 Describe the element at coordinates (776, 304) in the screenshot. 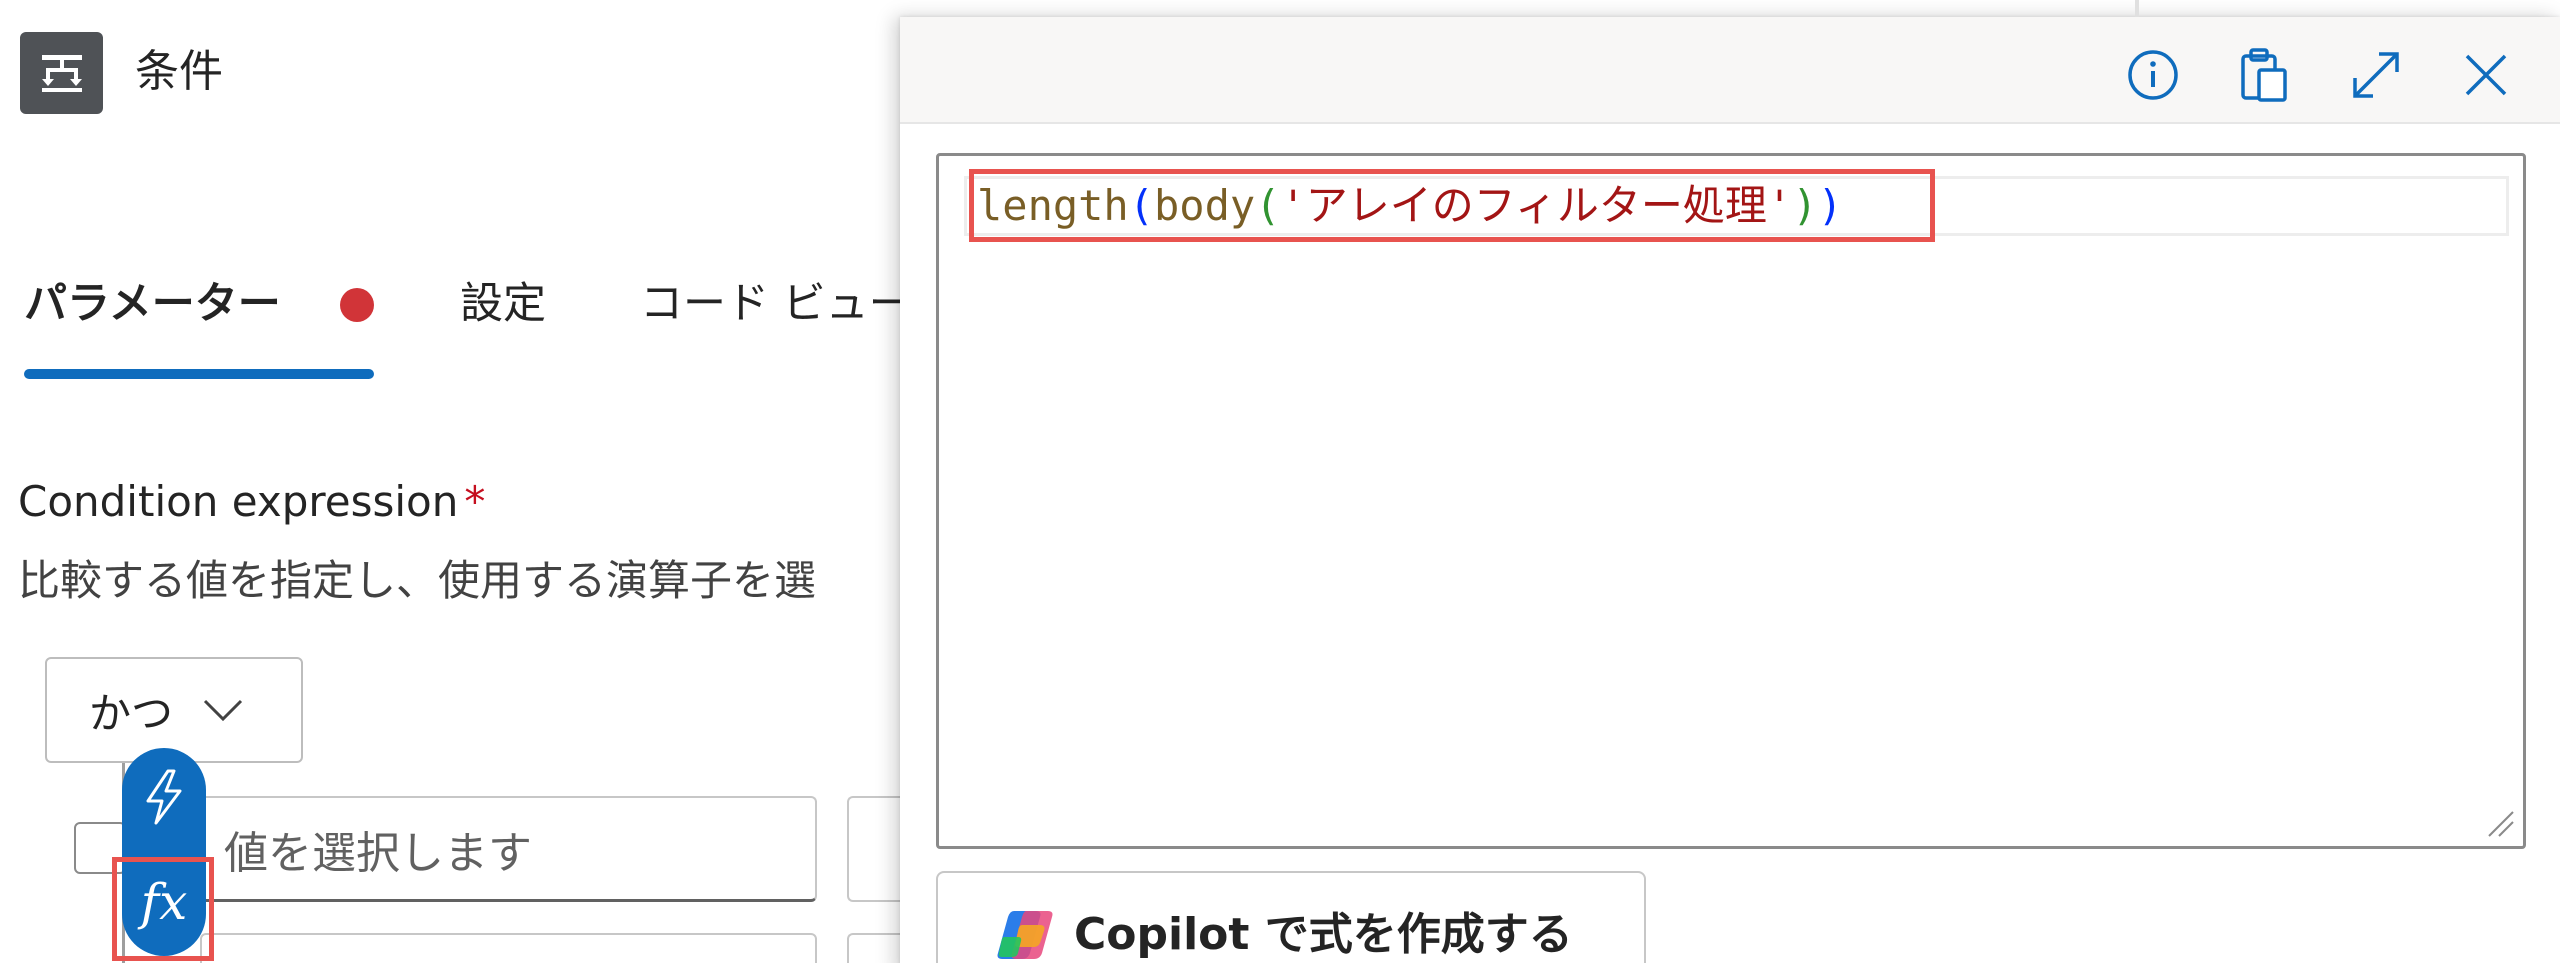

I see `tab-code-view: コード ビュー` at that location.